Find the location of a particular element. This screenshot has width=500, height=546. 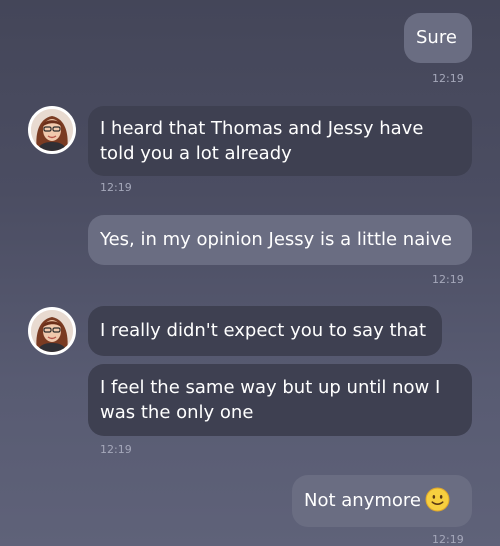

incoming-message-bubble: I really didn't expect you to say that is located at coordinates (265, 331).